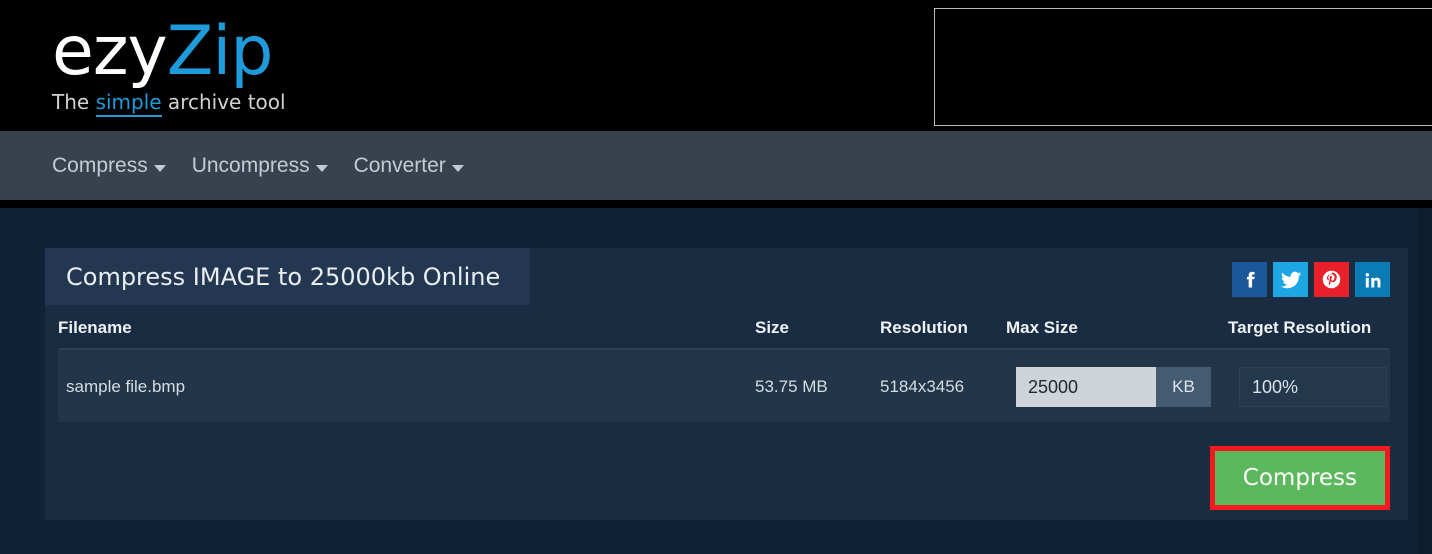 Image resolution: width=1432 pixels, height=554 pixels. I want to click on nav-item-compress: Compress, so click(109, 166).